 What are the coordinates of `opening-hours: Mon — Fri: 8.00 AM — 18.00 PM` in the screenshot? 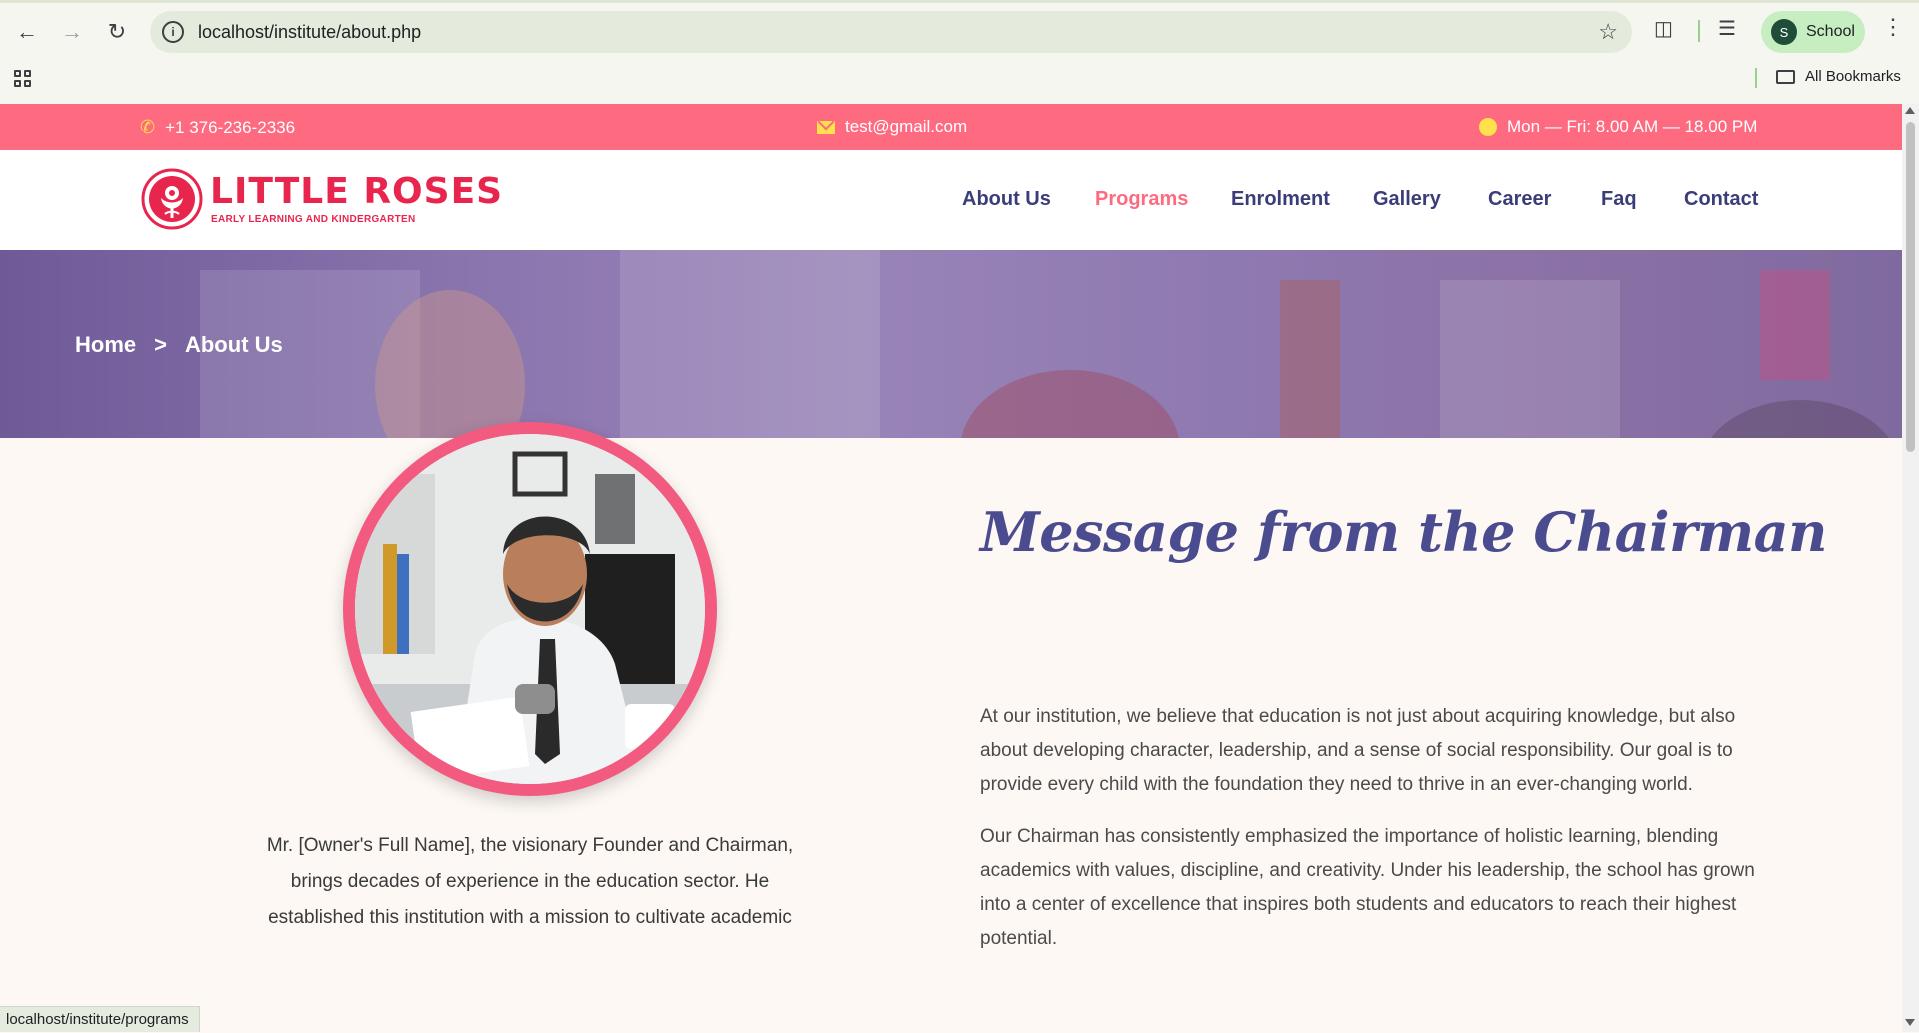 It's located at (1618, 127).